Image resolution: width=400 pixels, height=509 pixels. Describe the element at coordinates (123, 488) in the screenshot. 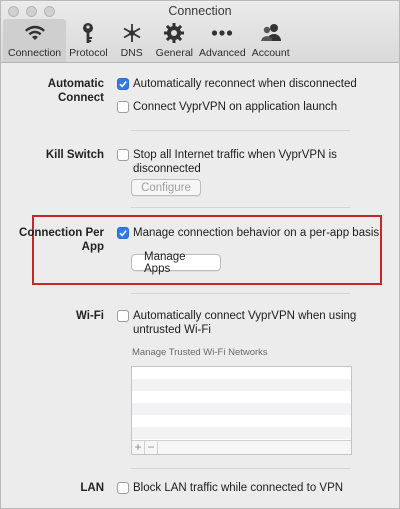

I see `block-lan-checkbox` at that location.